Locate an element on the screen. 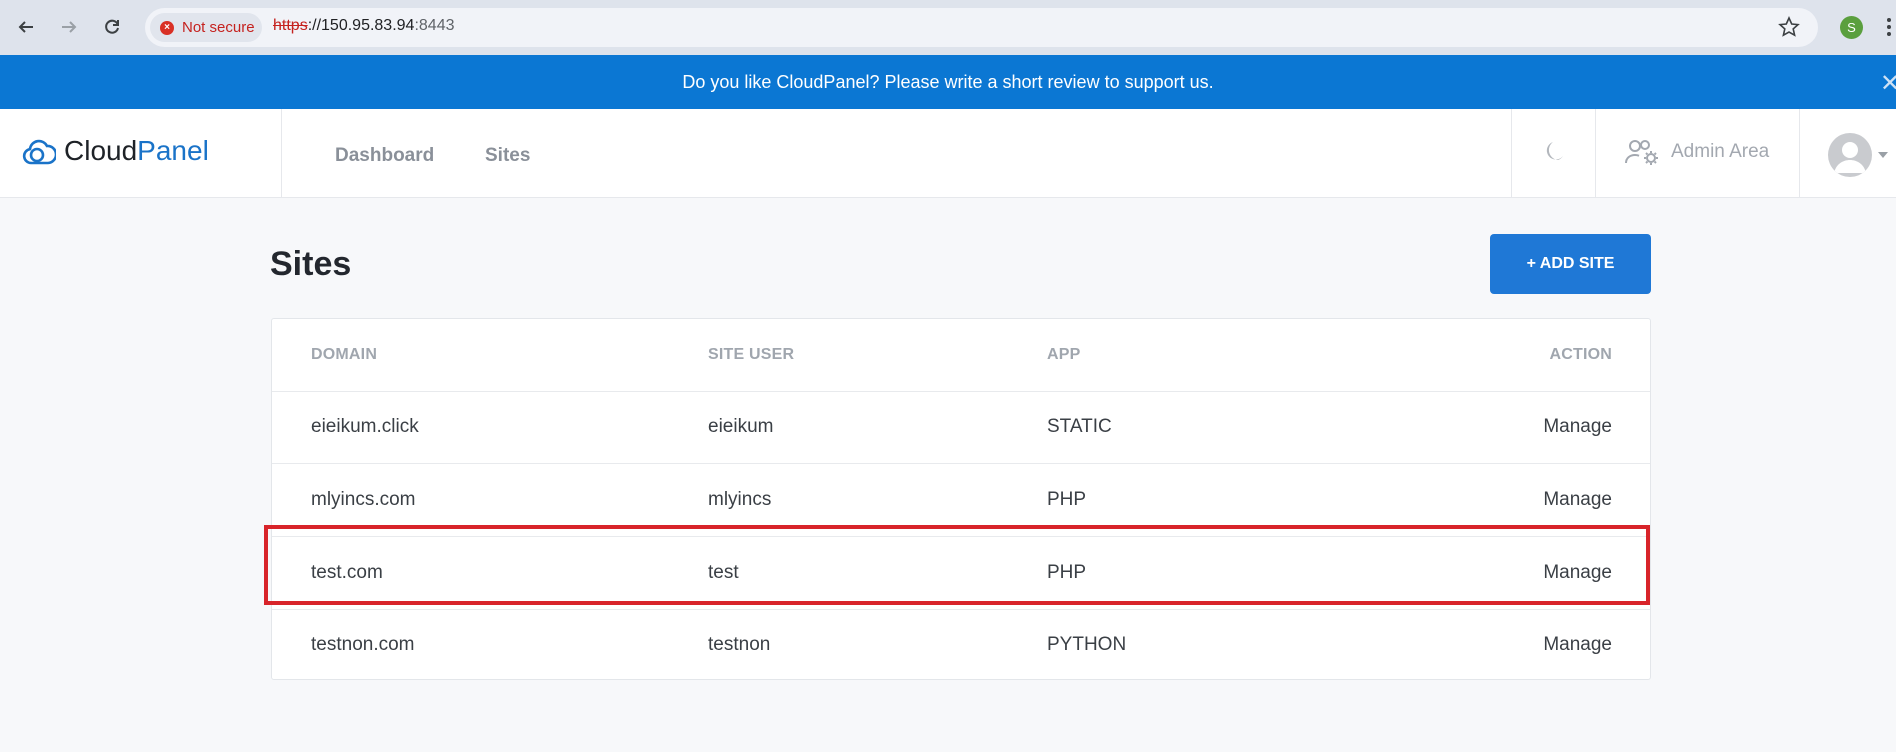  url-text: https://150.95.83.94:8443 is located at coordinates (364, 26).